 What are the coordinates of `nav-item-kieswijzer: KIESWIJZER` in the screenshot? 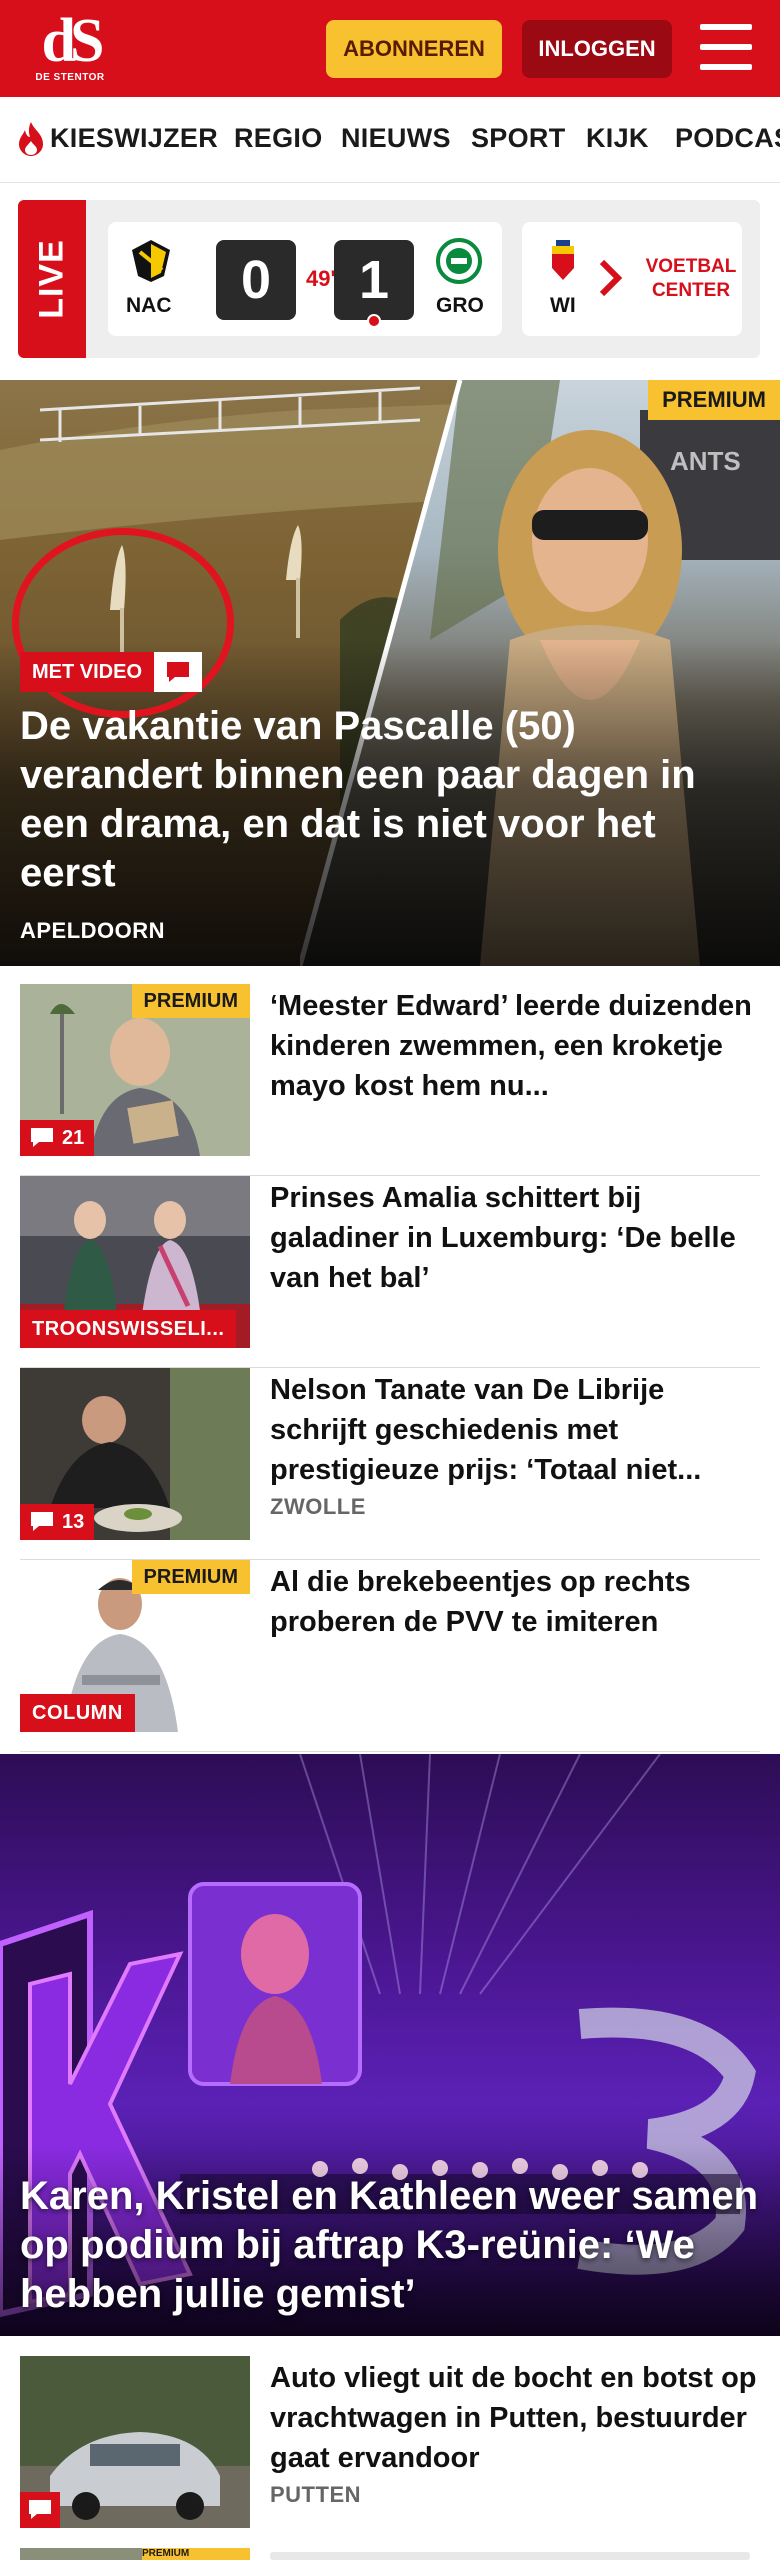 It's located at (134, 138).